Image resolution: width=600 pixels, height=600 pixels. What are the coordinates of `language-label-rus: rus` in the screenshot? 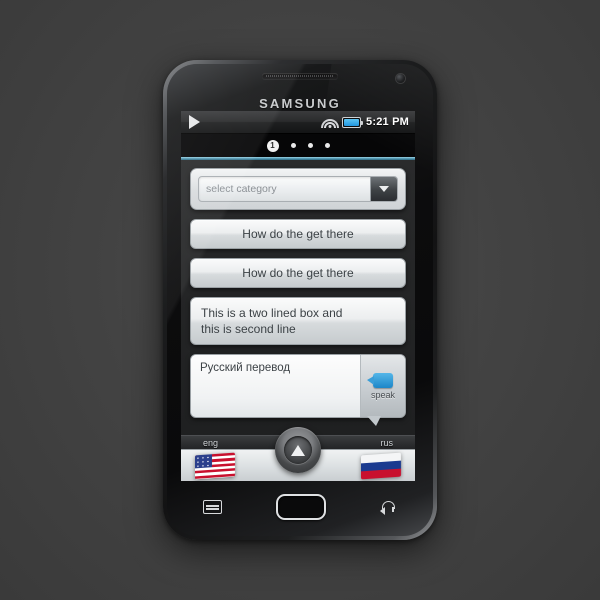 It's located at (386, 442).